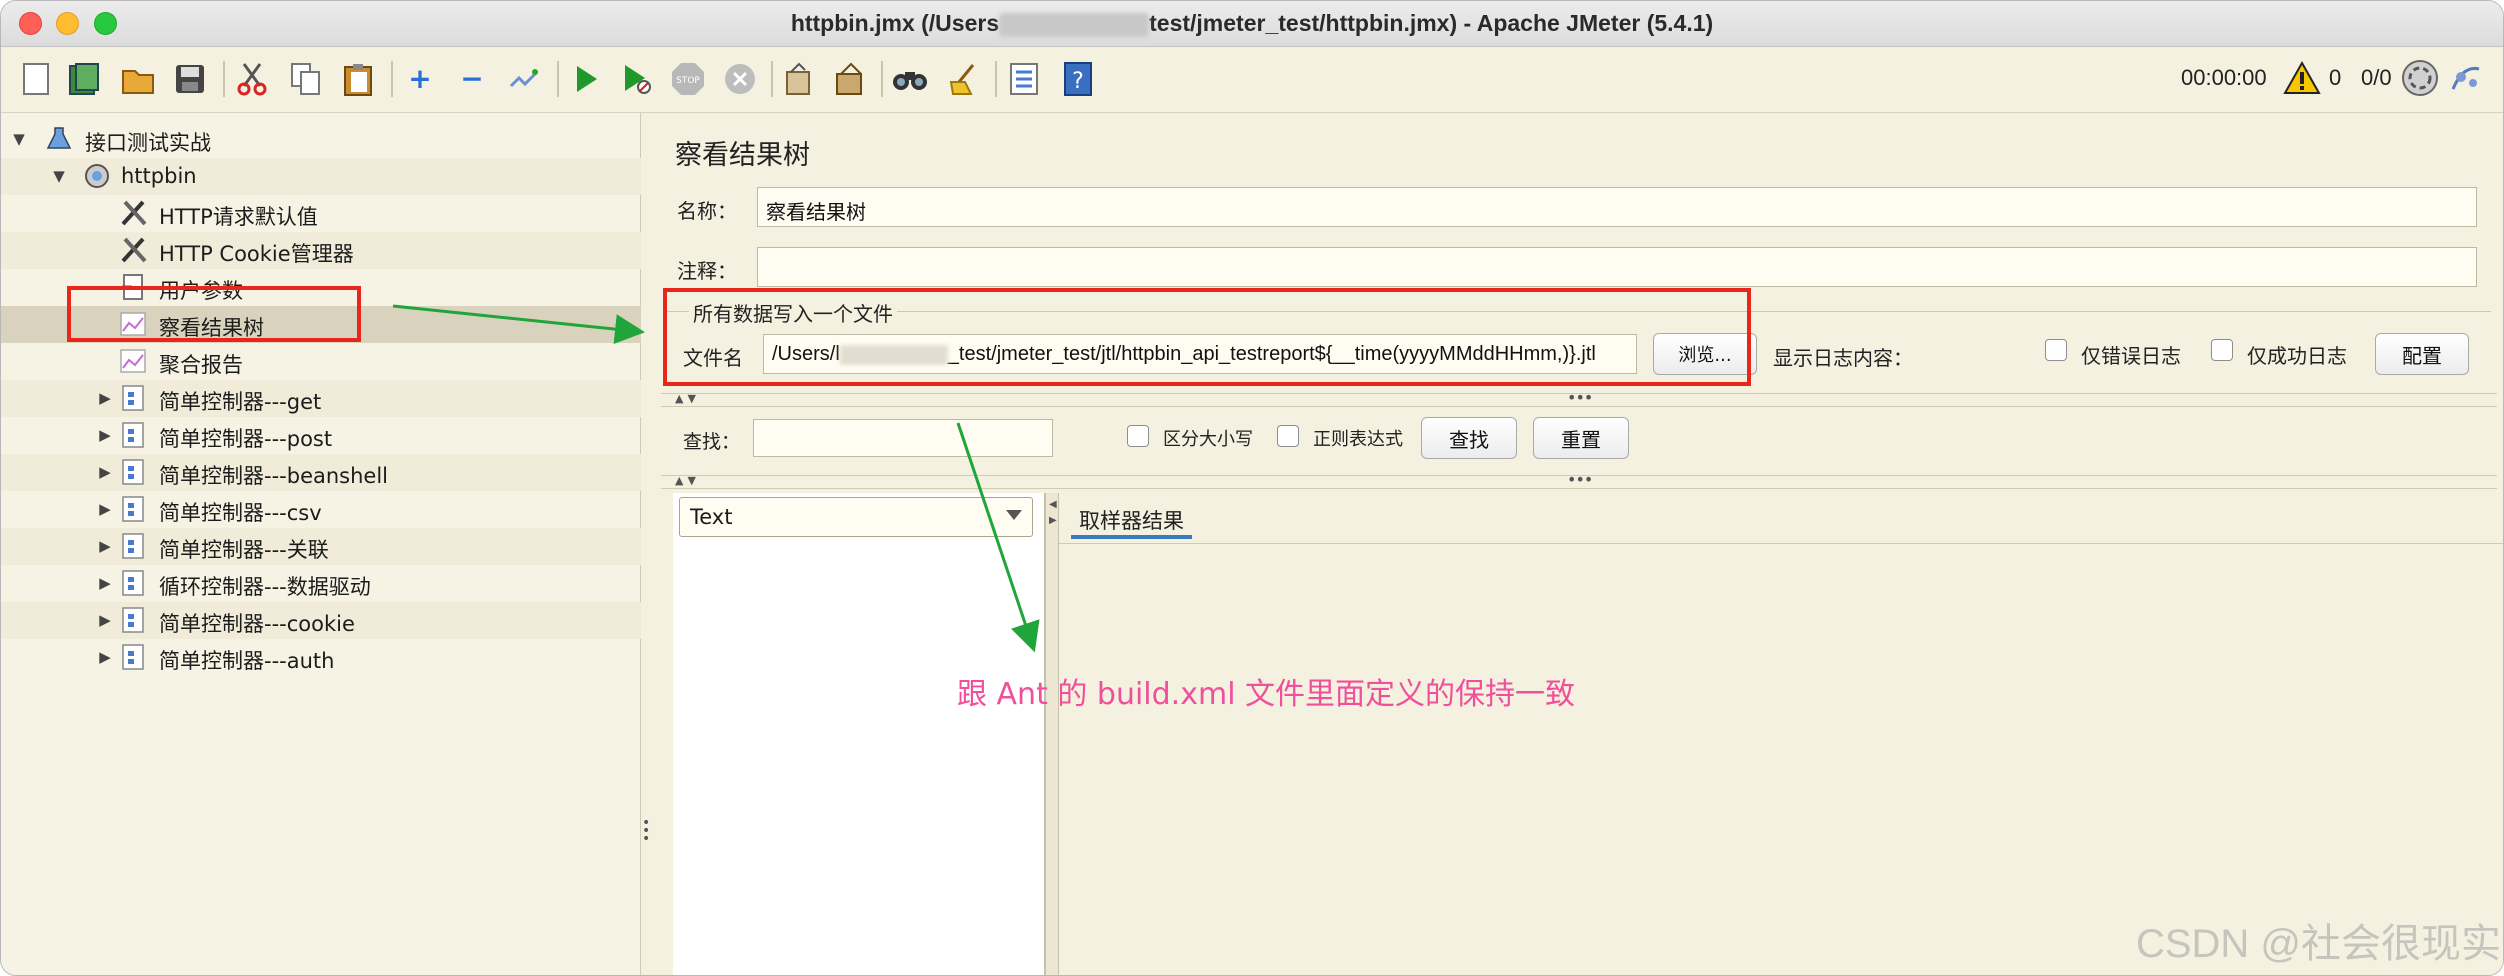  Describe the element at coordinates (895, 23) in the screenshot. I see `window-title-prefix: httpbin.jmx (/Users` at that location.